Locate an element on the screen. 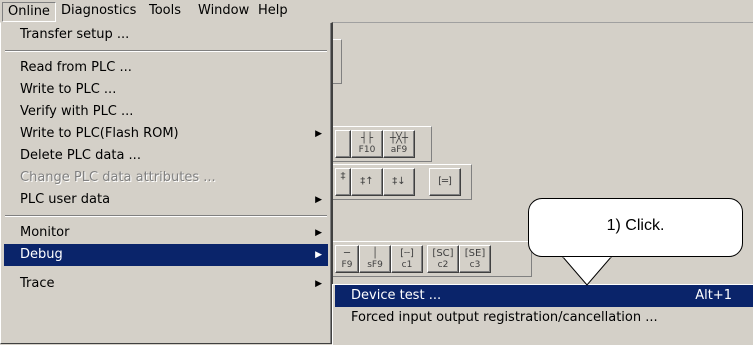 The height and width of the screenshot is (345, 753). toolbar-button-c2: [SC] c2 is located at coordinates (443, 259).